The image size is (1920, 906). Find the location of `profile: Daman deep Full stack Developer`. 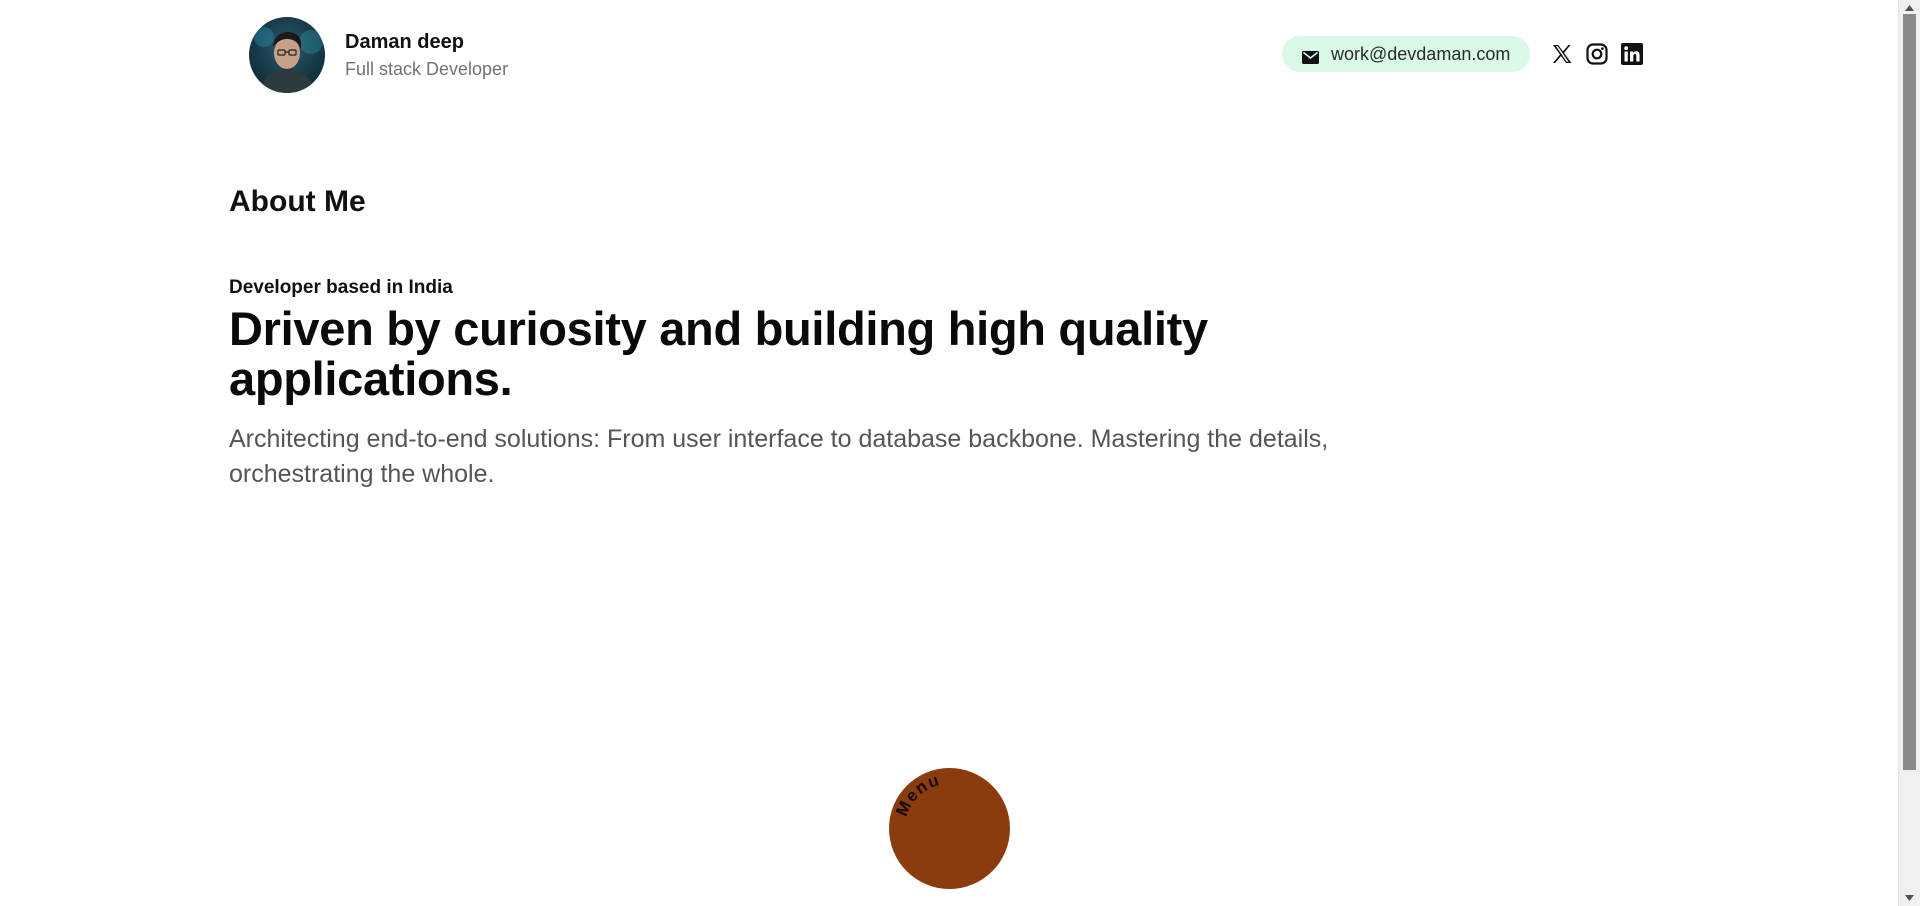

profile: Daman deep Full stack Developer is located at coordinates (378, 55).